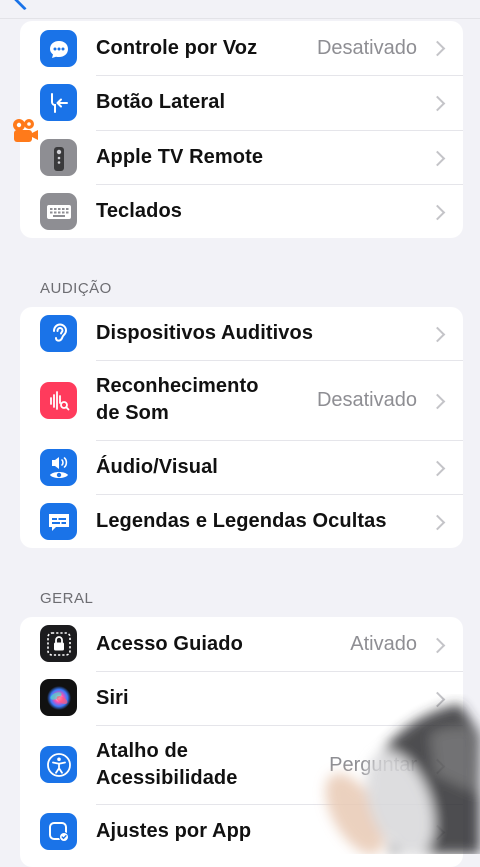  What do you see at coordinates (25, 131) in the screenshot?
I see `video-app-watermark-icon` at bounding box center [25, 131].